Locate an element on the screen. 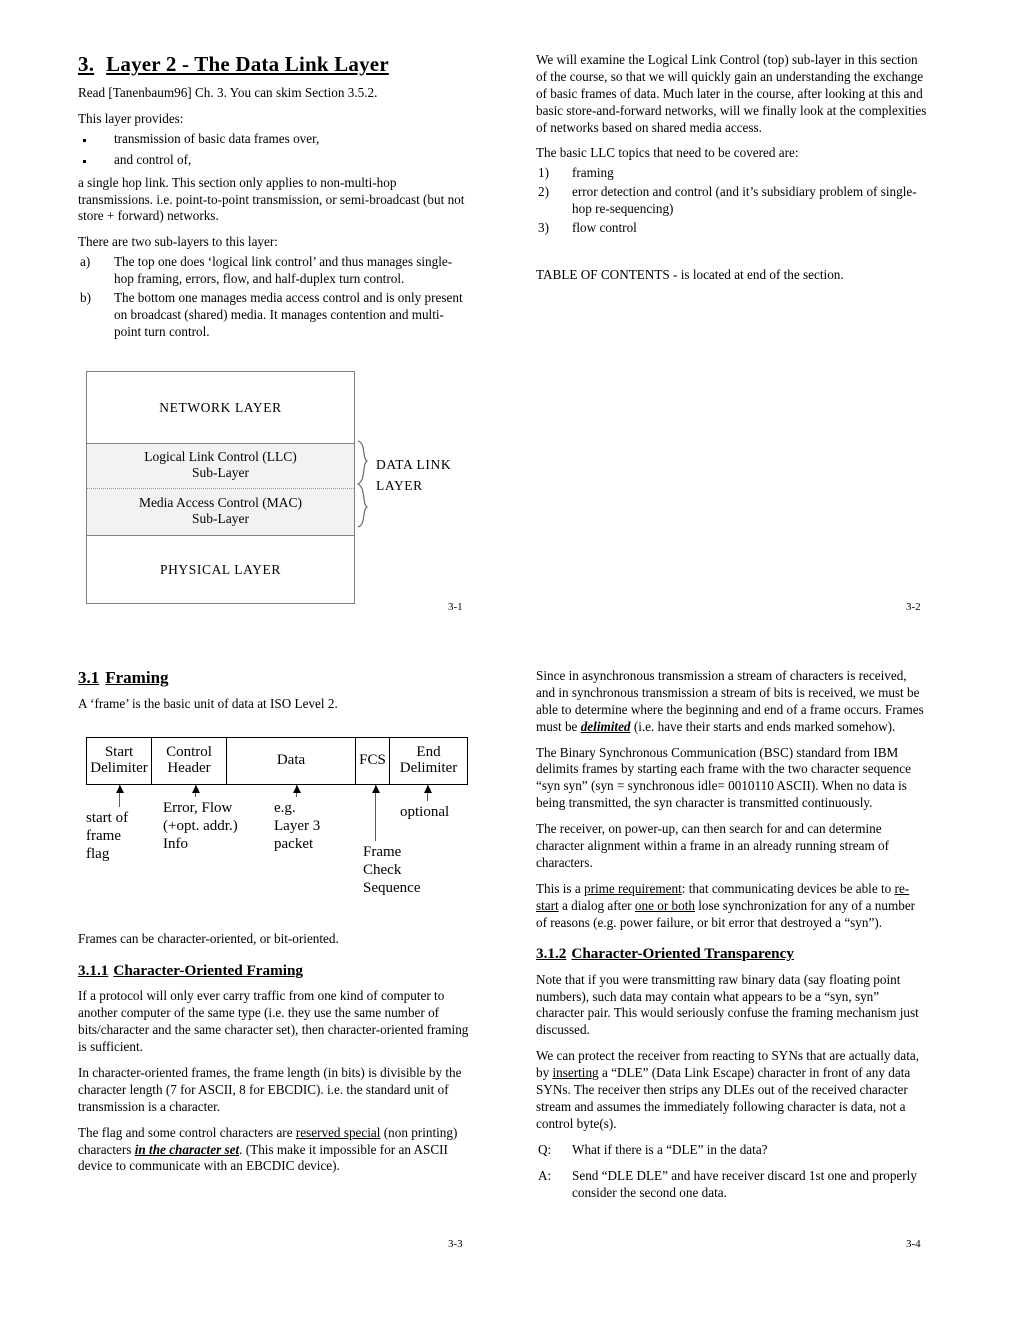 This screenshot has width=1020, height=1320. frame-cell-start-line2: Delimiter is located at coordinates (119, 768).